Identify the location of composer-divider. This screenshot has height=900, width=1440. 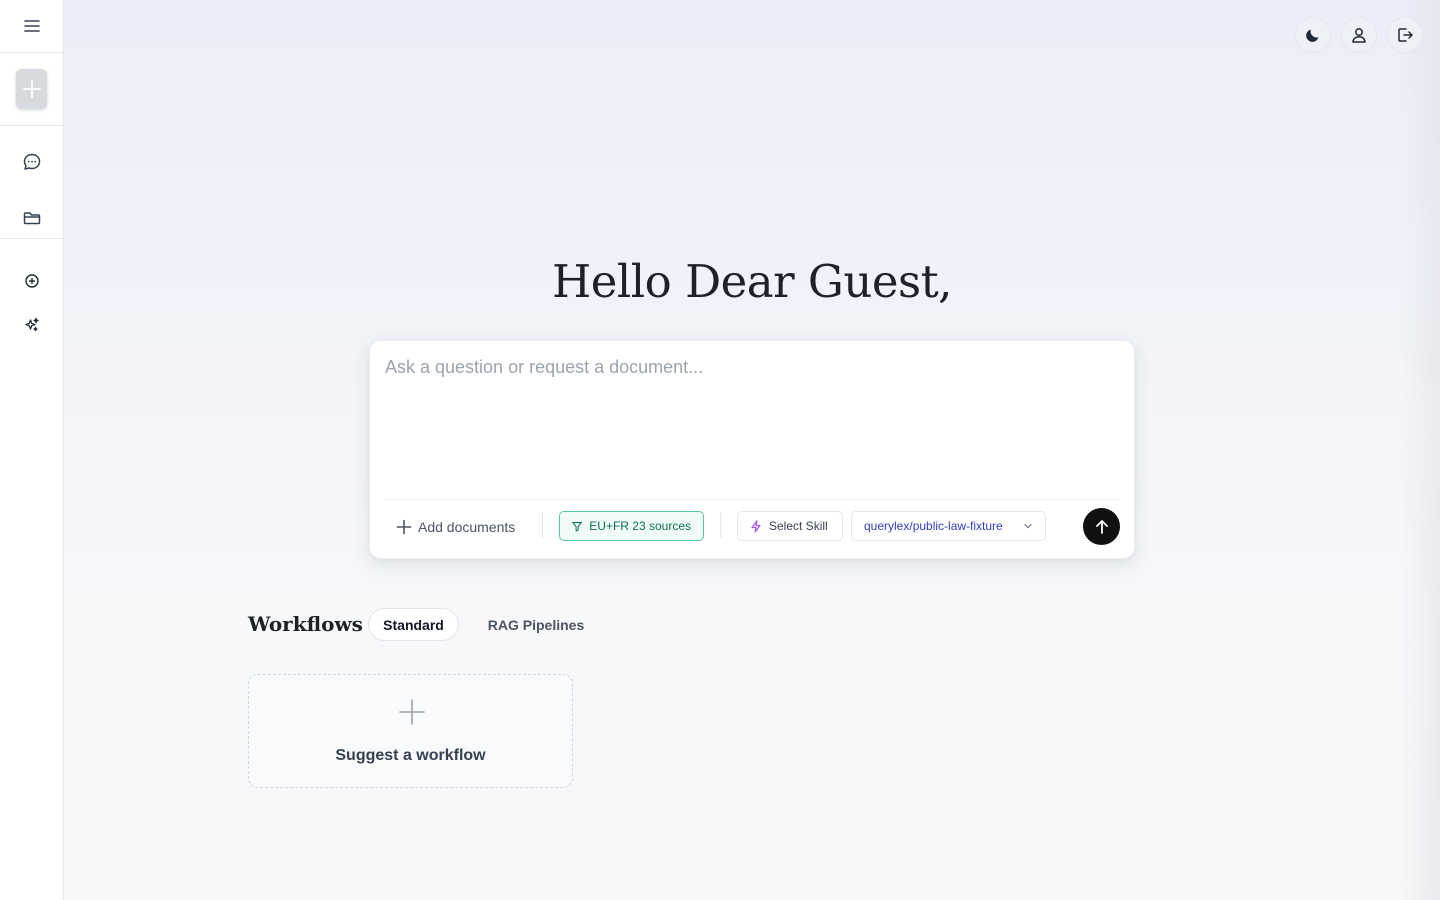
(752, 499).